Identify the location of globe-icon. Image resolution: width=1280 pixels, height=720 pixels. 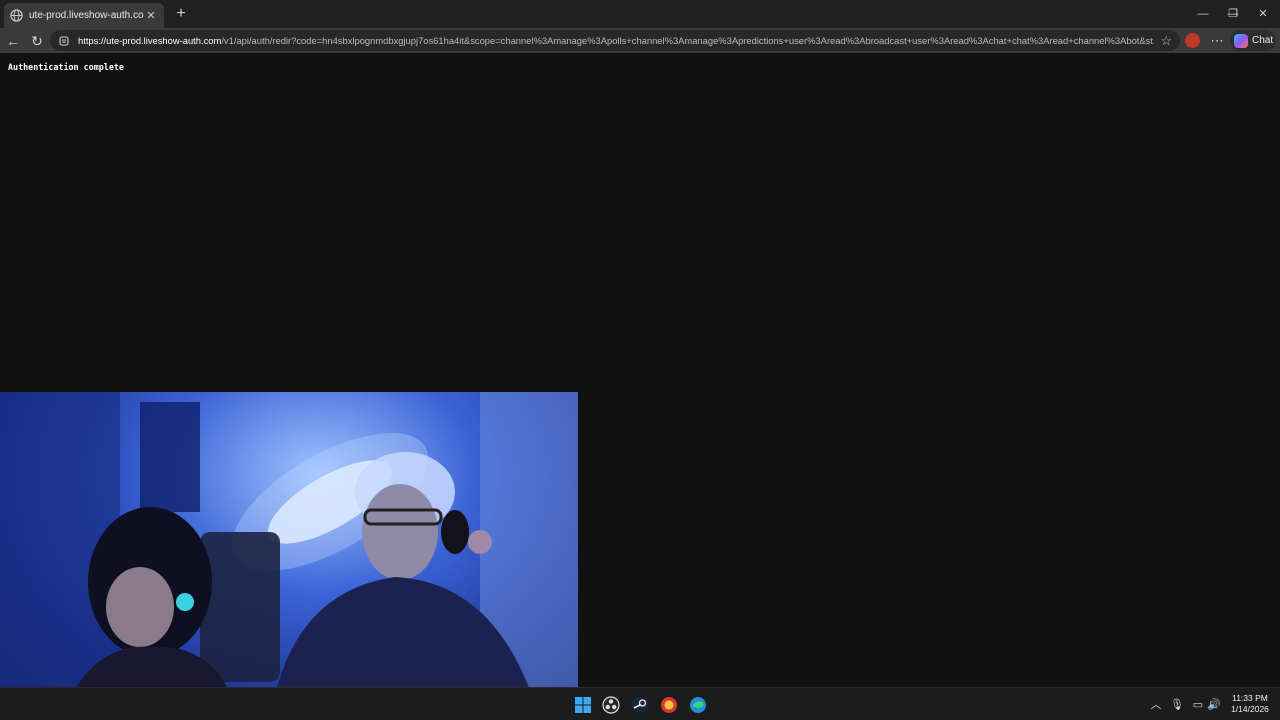
(16, 15).